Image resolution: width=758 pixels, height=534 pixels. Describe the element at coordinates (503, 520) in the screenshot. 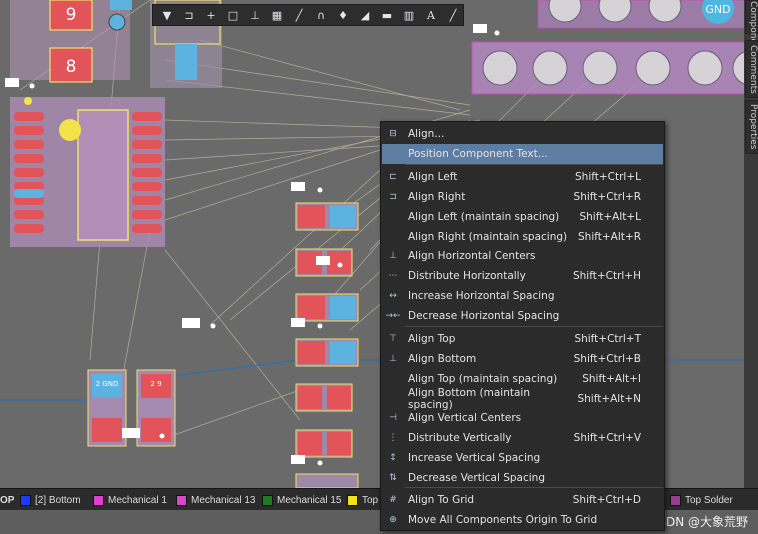

I see `menu-item-label: Move All Components Origin To Grid` at that location.